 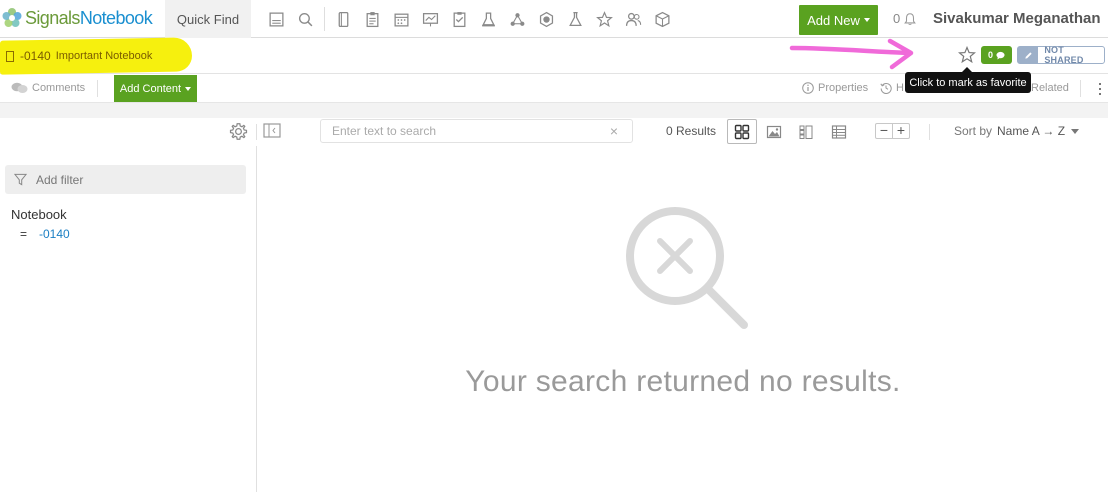 I want to click on network-icon, so click(x=517, y=19).